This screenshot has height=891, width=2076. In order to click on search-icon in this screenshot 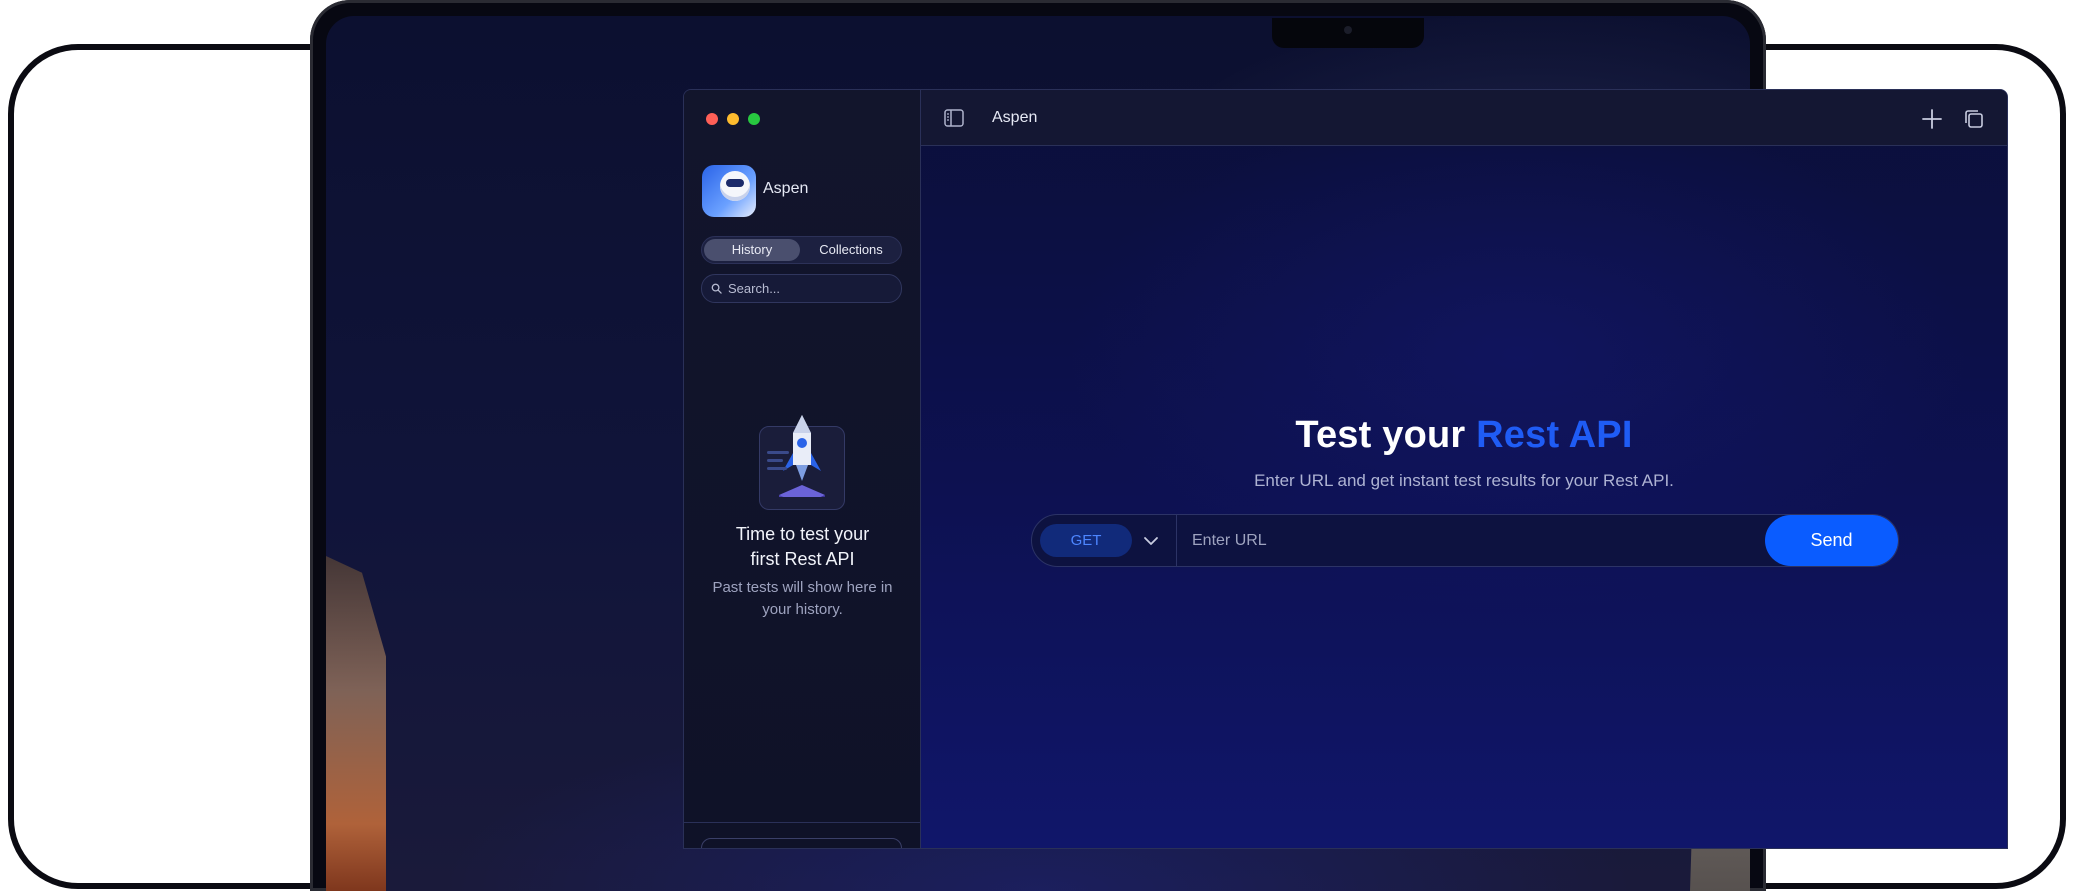, I will do `click(716, 288)`.